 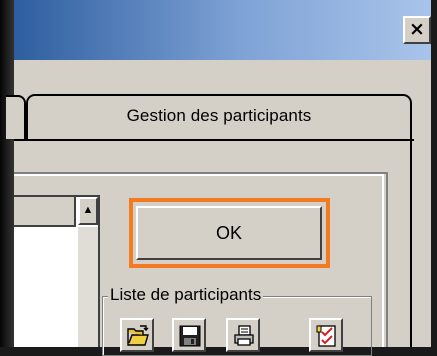 What do you see at coordinates (186, 295) in the screenshot?
I see `participants-group-label: Liste de participants` at bounding box center [186, 295].